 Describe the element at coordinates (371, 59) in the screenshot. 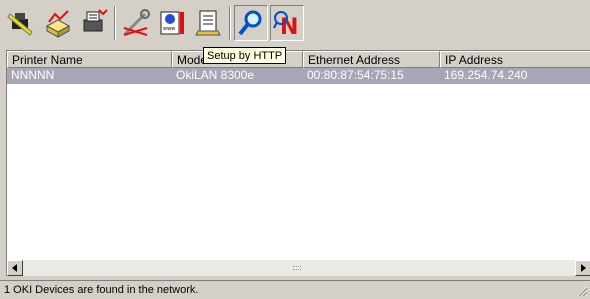

I see `column-header-ethernet-address: Ethernet Address` at that location.